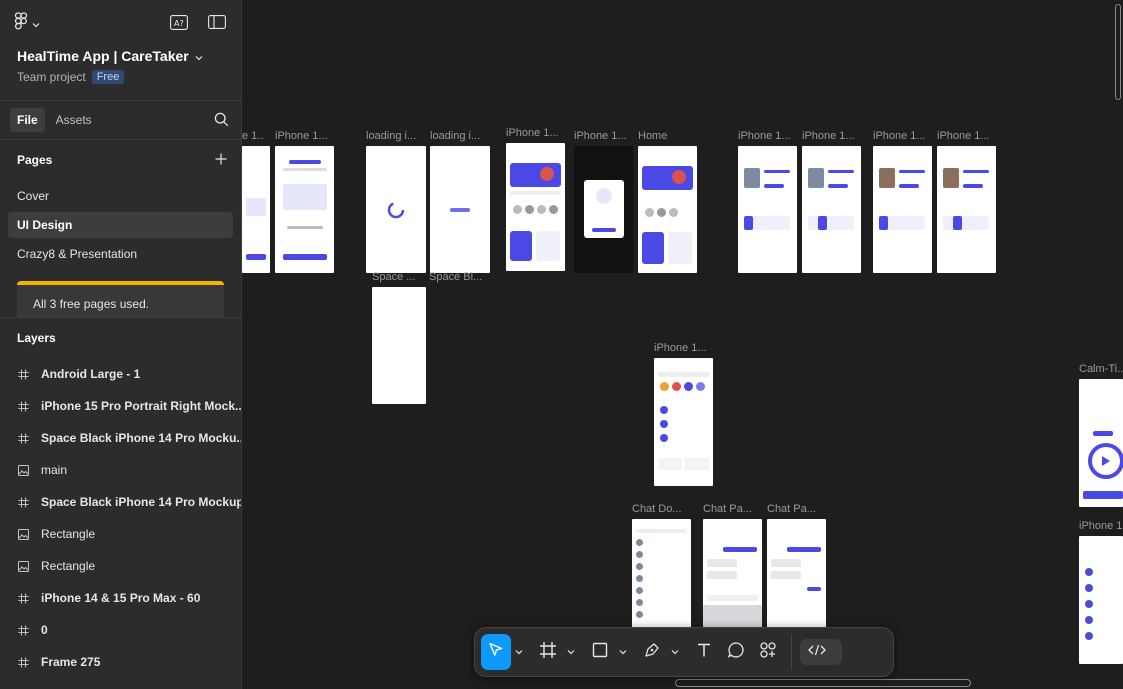 Image resolution: width=1123 pixels, height=689 pixels. Describe the element at coordinates (120, 683) in the screenshot. I see `layer-item: Frame 276` at that location.